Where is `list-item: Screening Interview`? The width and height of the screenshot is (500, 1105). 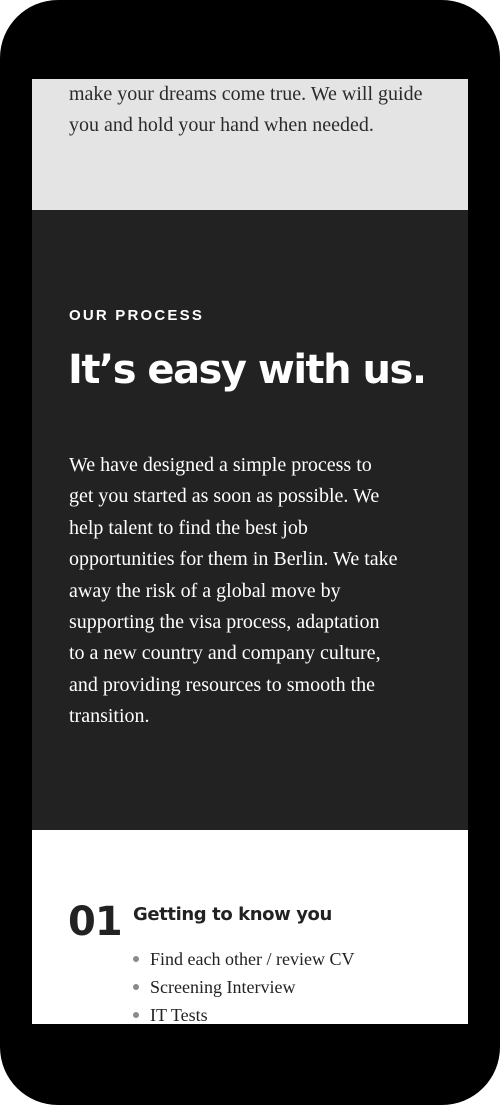 list-item: Screening Interview is located at coordinates (293, 987).